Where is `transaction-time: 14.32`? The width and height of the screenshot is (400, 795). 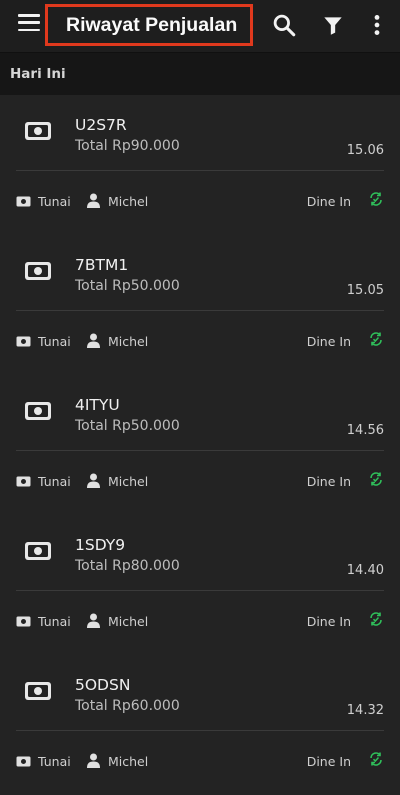 transaction-time: 14.32 is located at coordinates (365, 710).